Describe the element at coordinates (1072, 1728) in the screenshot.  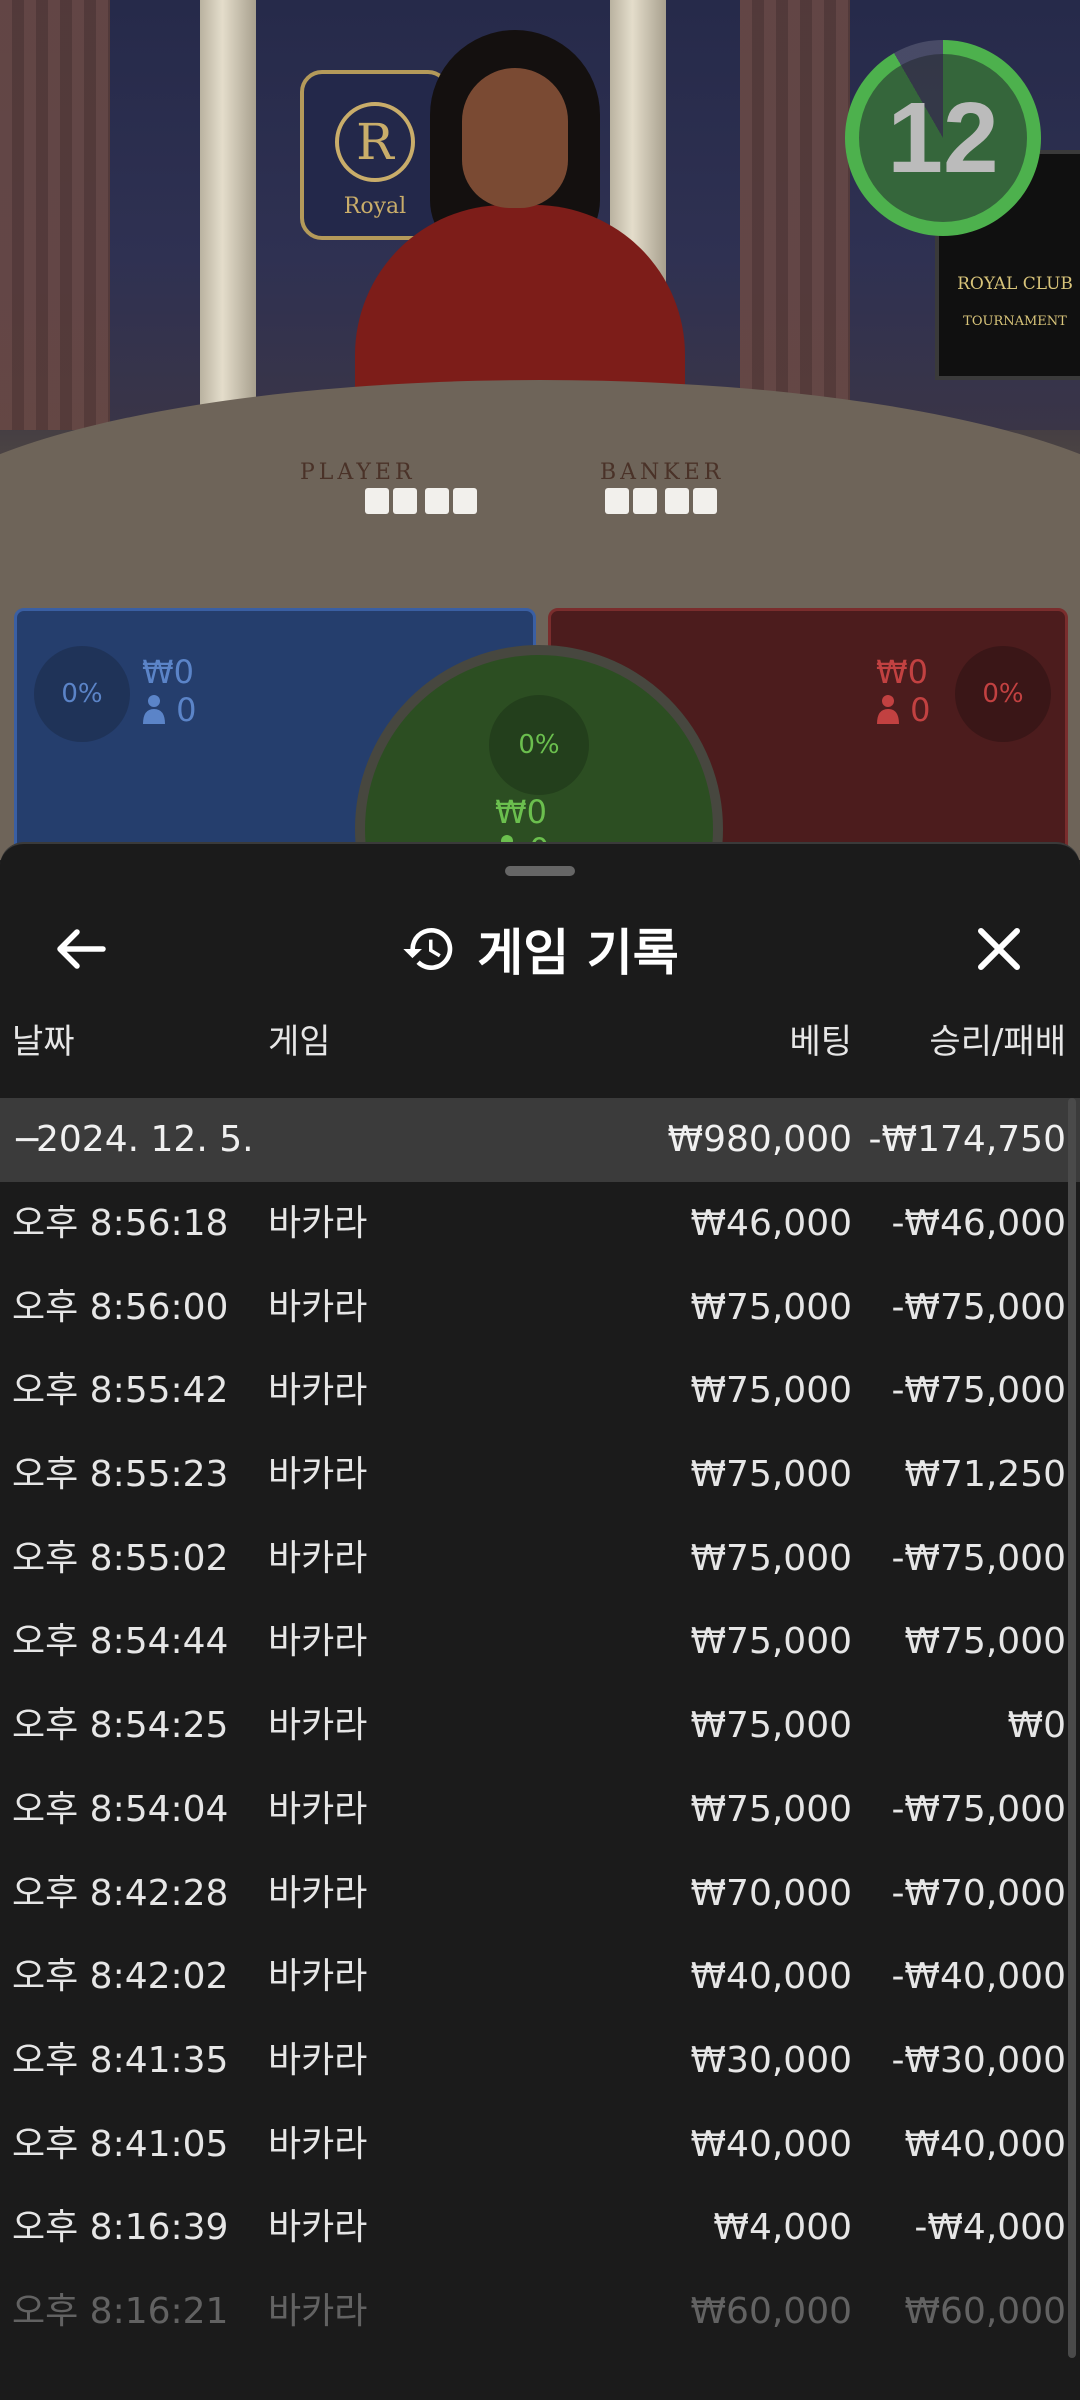
I see `scrollbar` at that location.